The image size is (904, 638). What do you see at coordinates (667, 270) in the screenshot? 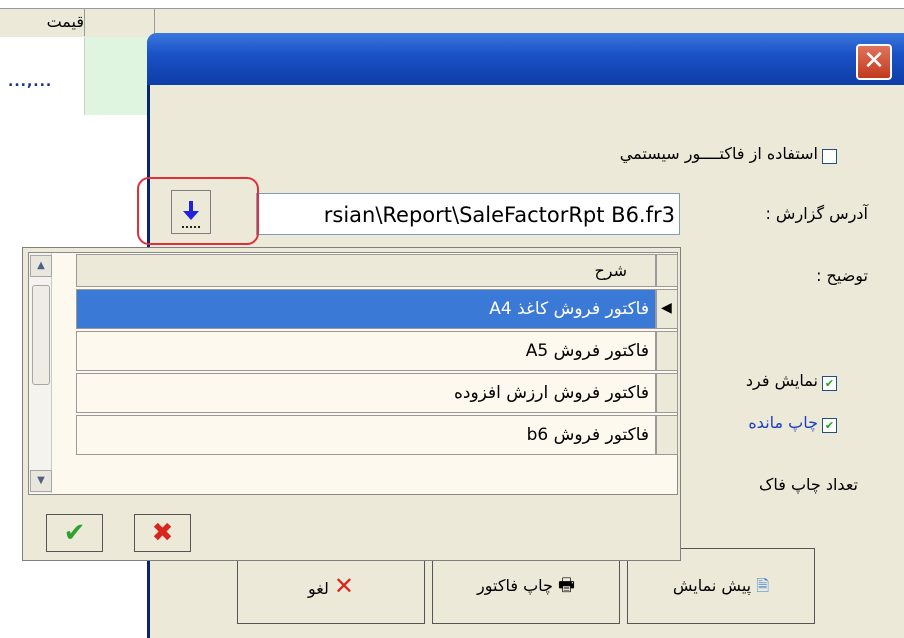
I see `indicator-header` at bounding box center [667, 270].